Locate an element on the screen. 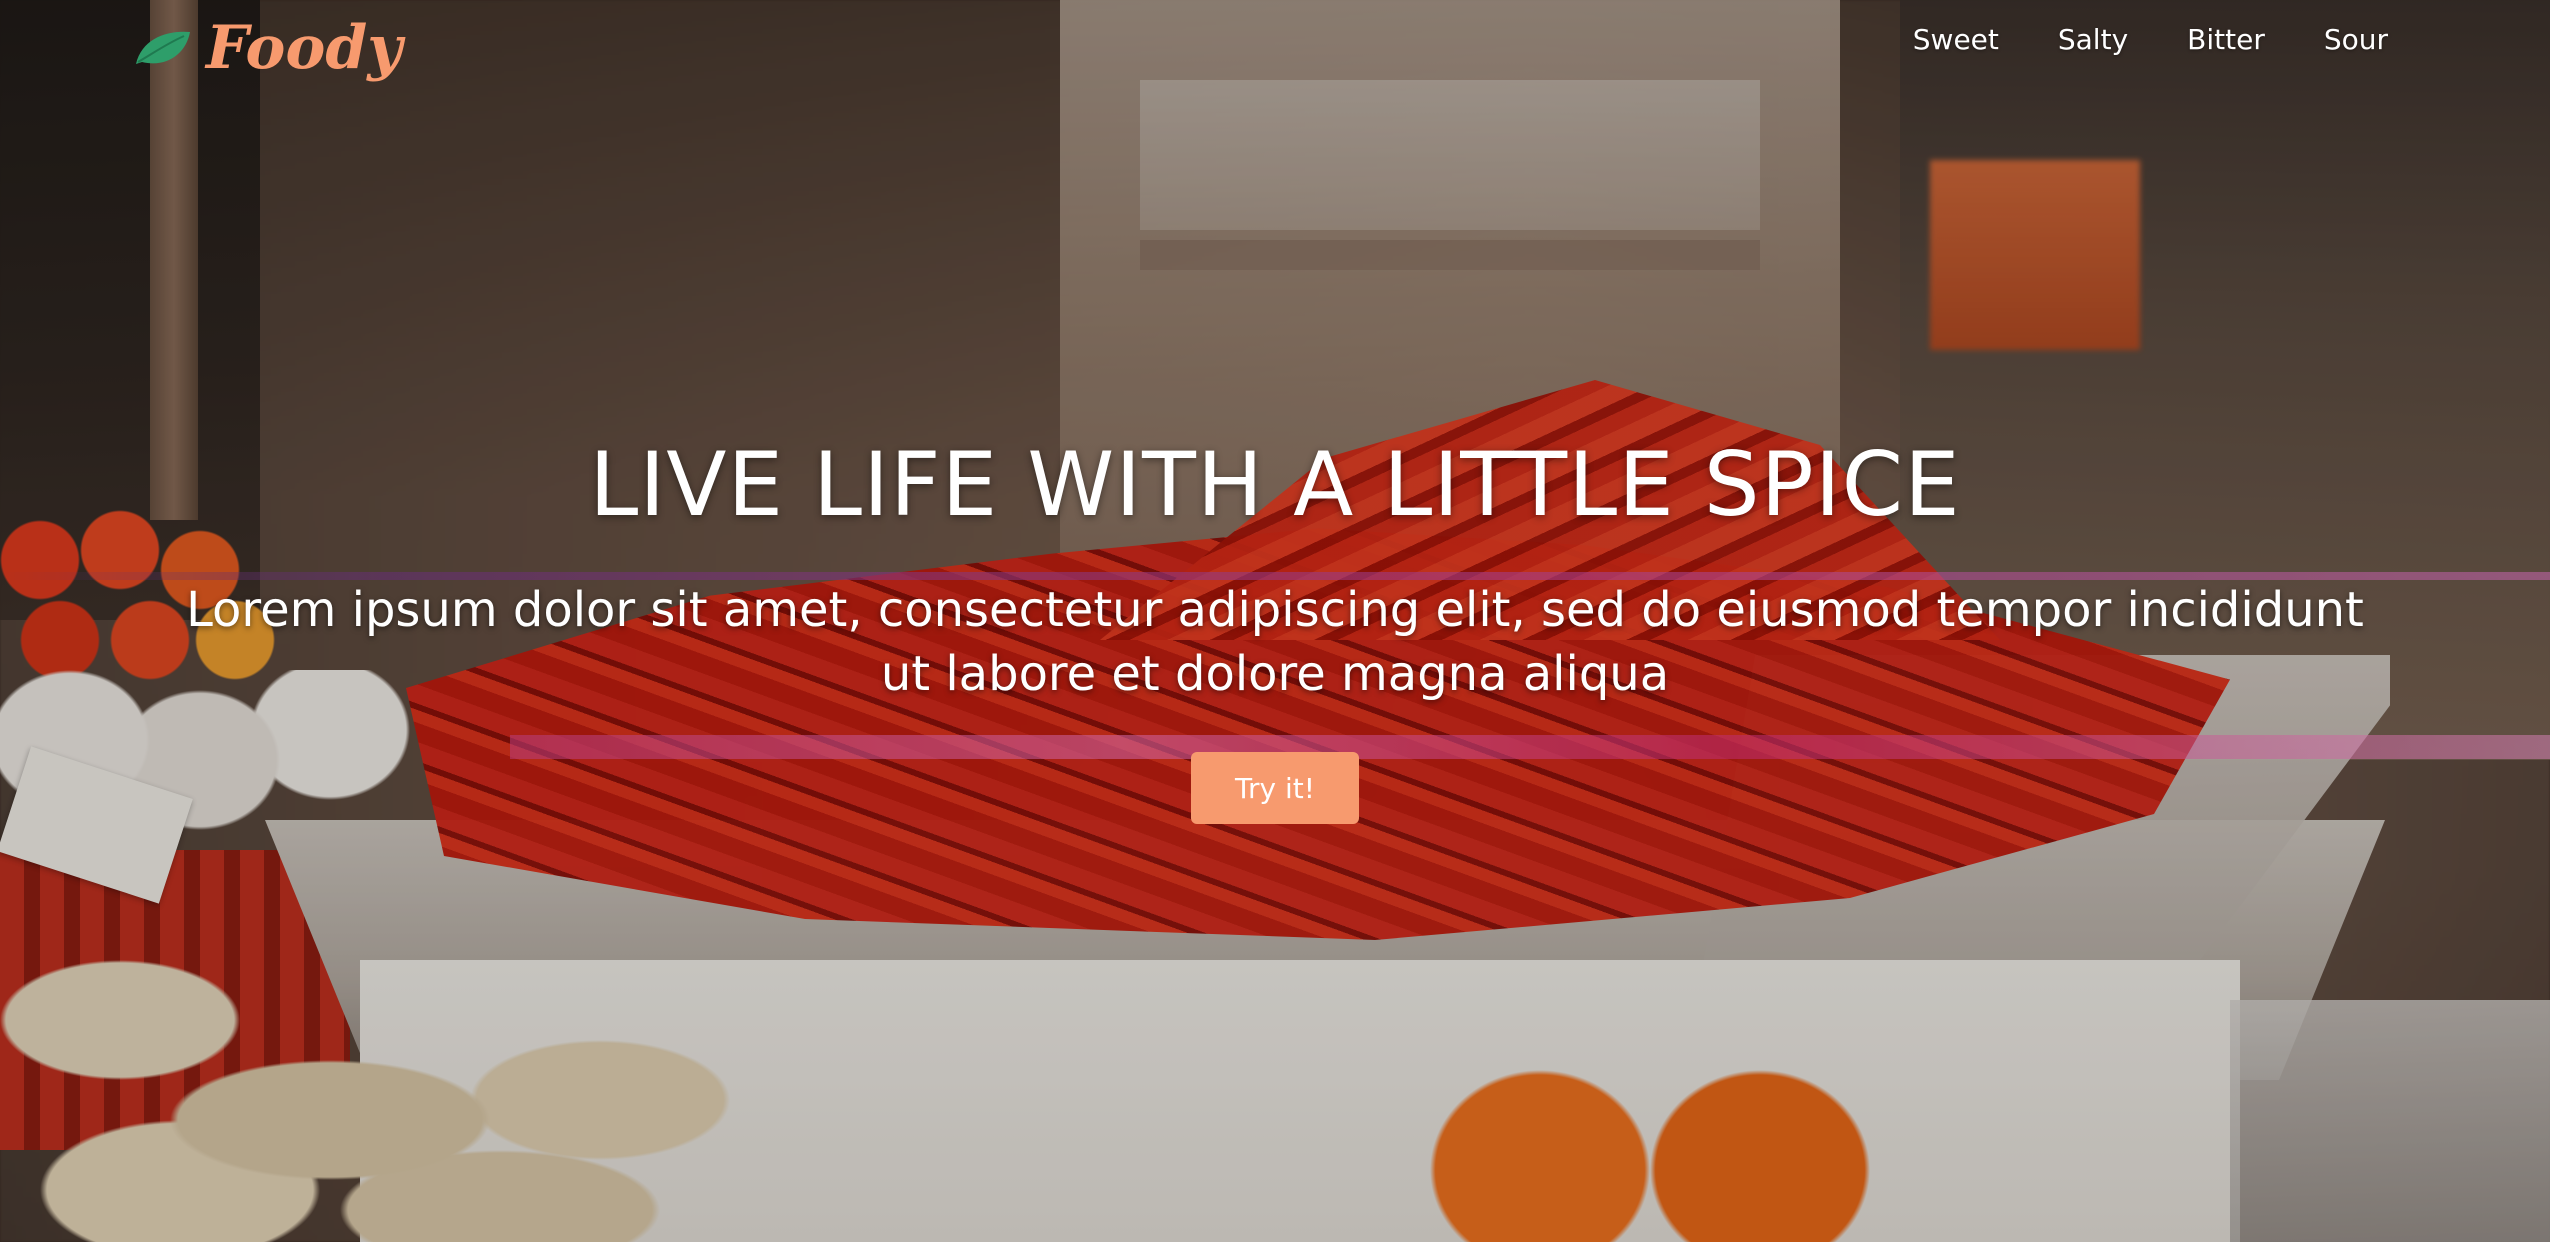  top-navigation: Foody Sweet Salty Bitter Sour is located at coordinates (1275, 45).